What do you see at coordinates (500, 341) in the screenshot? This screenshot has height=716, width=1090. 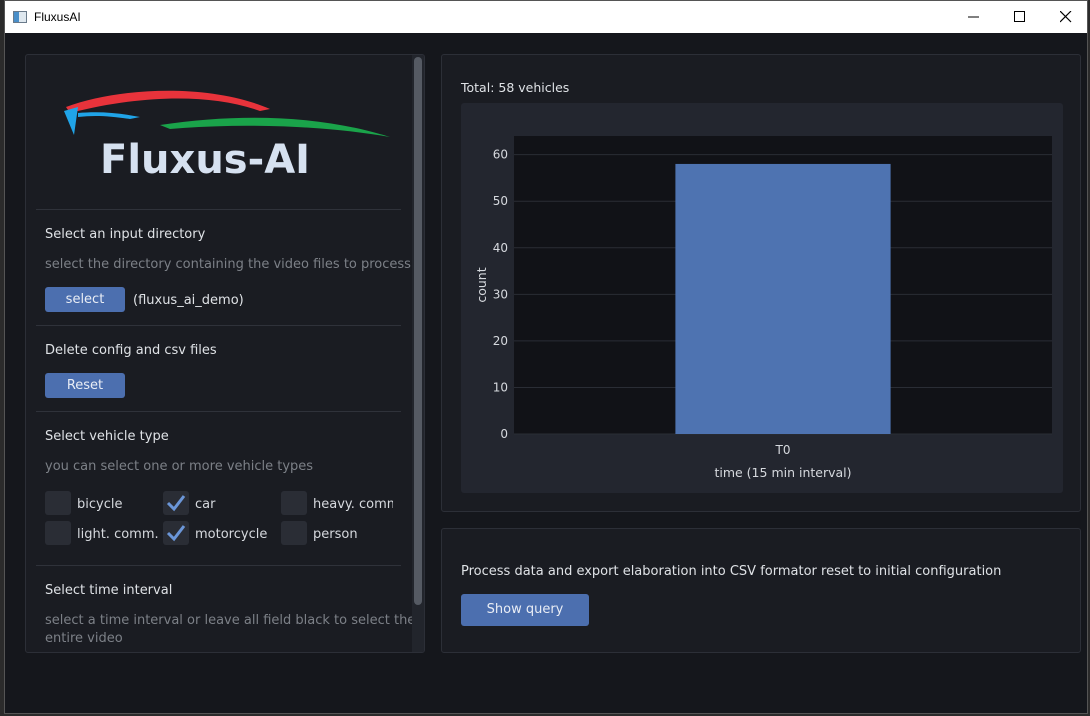 I see `y-tick-label: 20` at bounding box center [500, 341].